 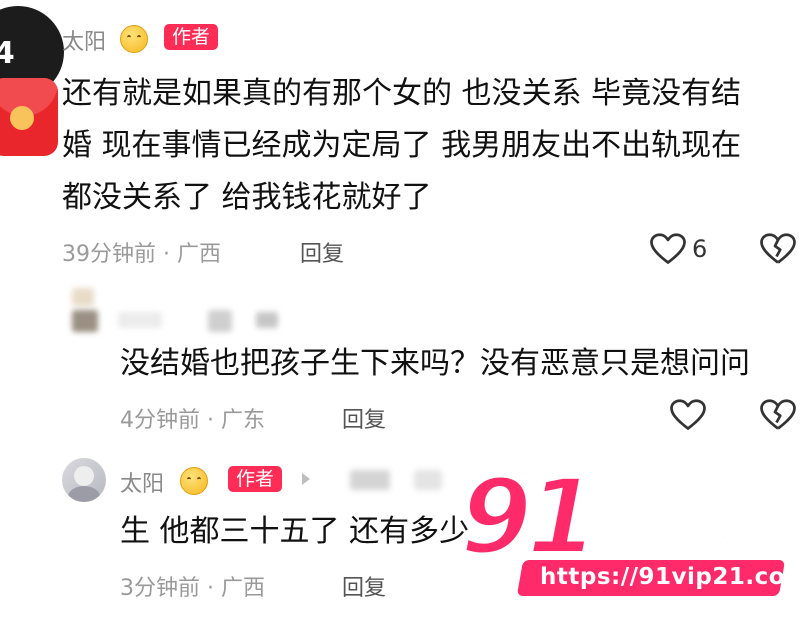 What do you see at coordinates (8, 53) in the screenshot?
I see `avatar-count-badge: 44` at bounding box center [8, 53].